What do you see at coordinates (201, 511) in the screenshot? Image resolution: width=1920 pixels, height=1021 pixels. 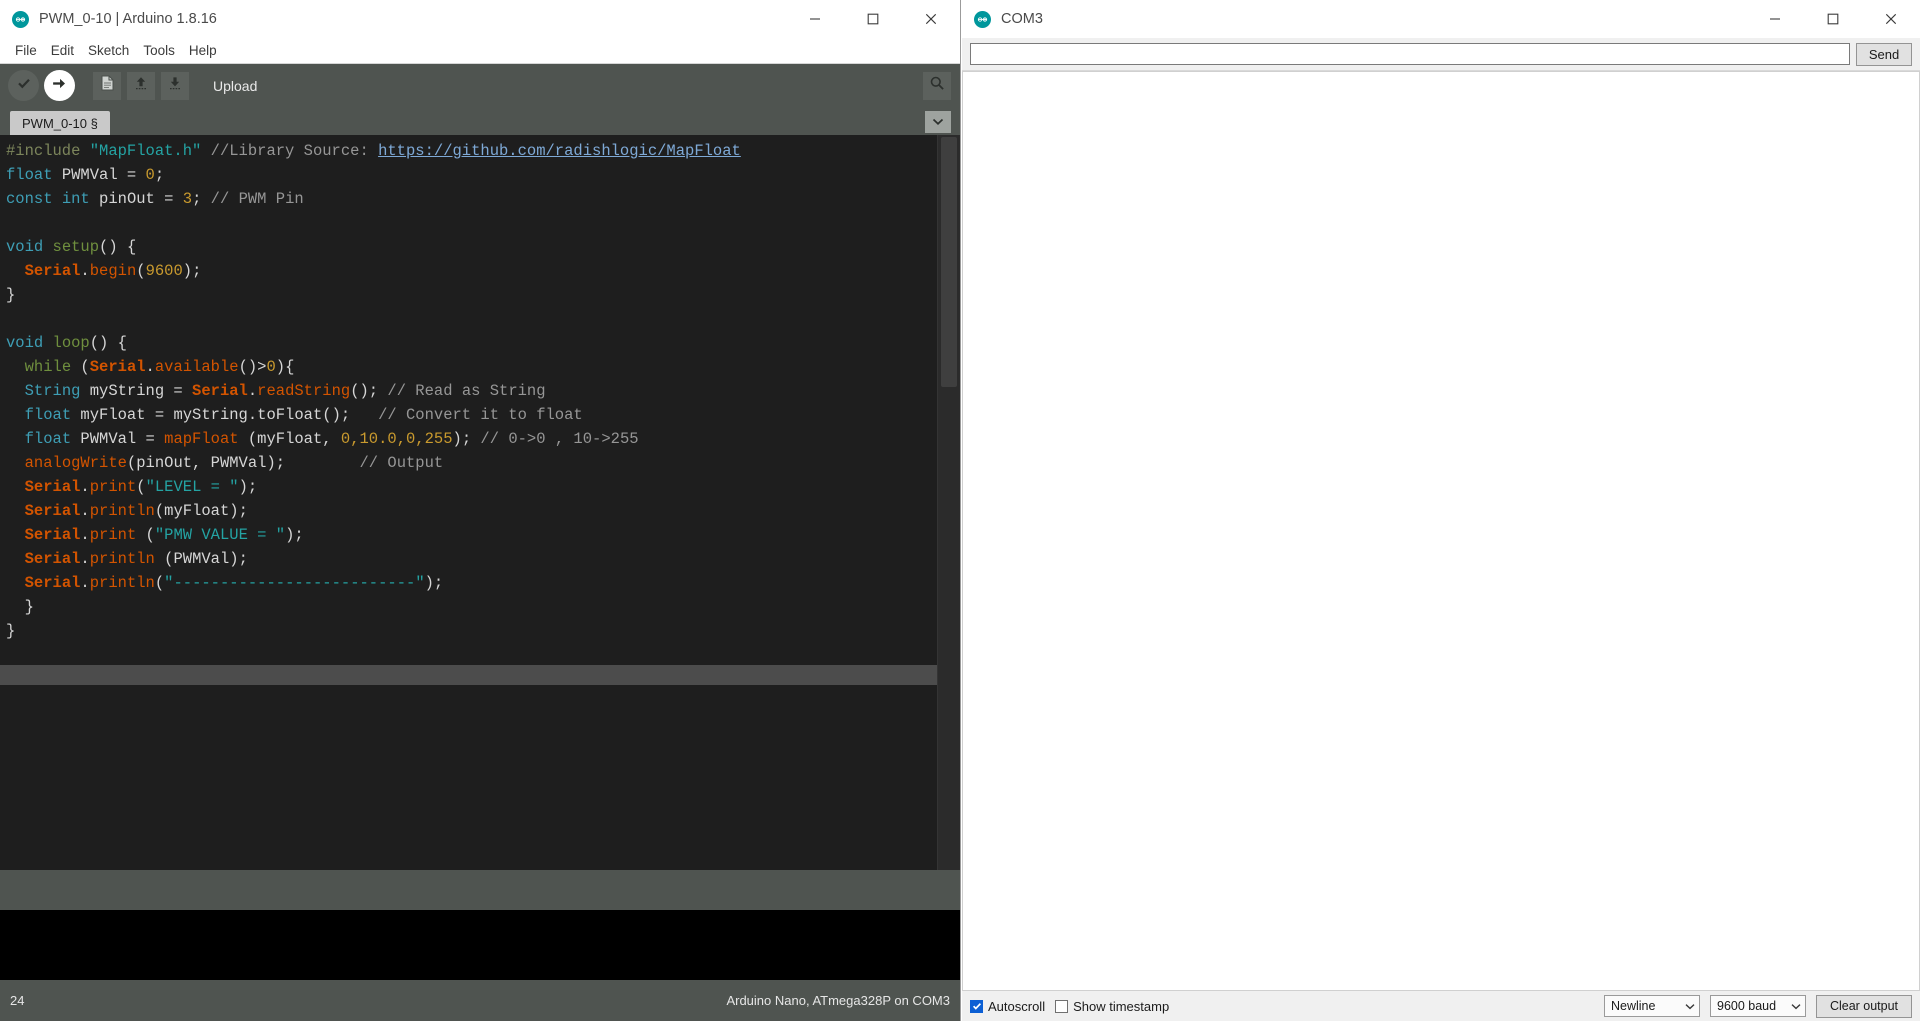 I see `code-token: (myFloat);` at bounding box center [201, 511].